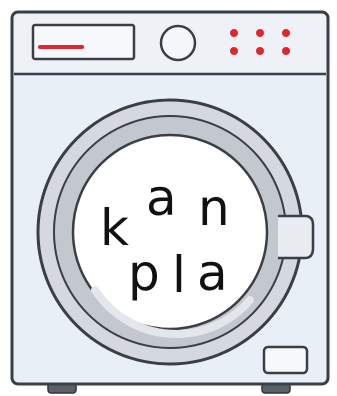 Image resolution: width=337 pixels, height=396 pixels. I want to click on detergent-drawer, so click(285, 360).